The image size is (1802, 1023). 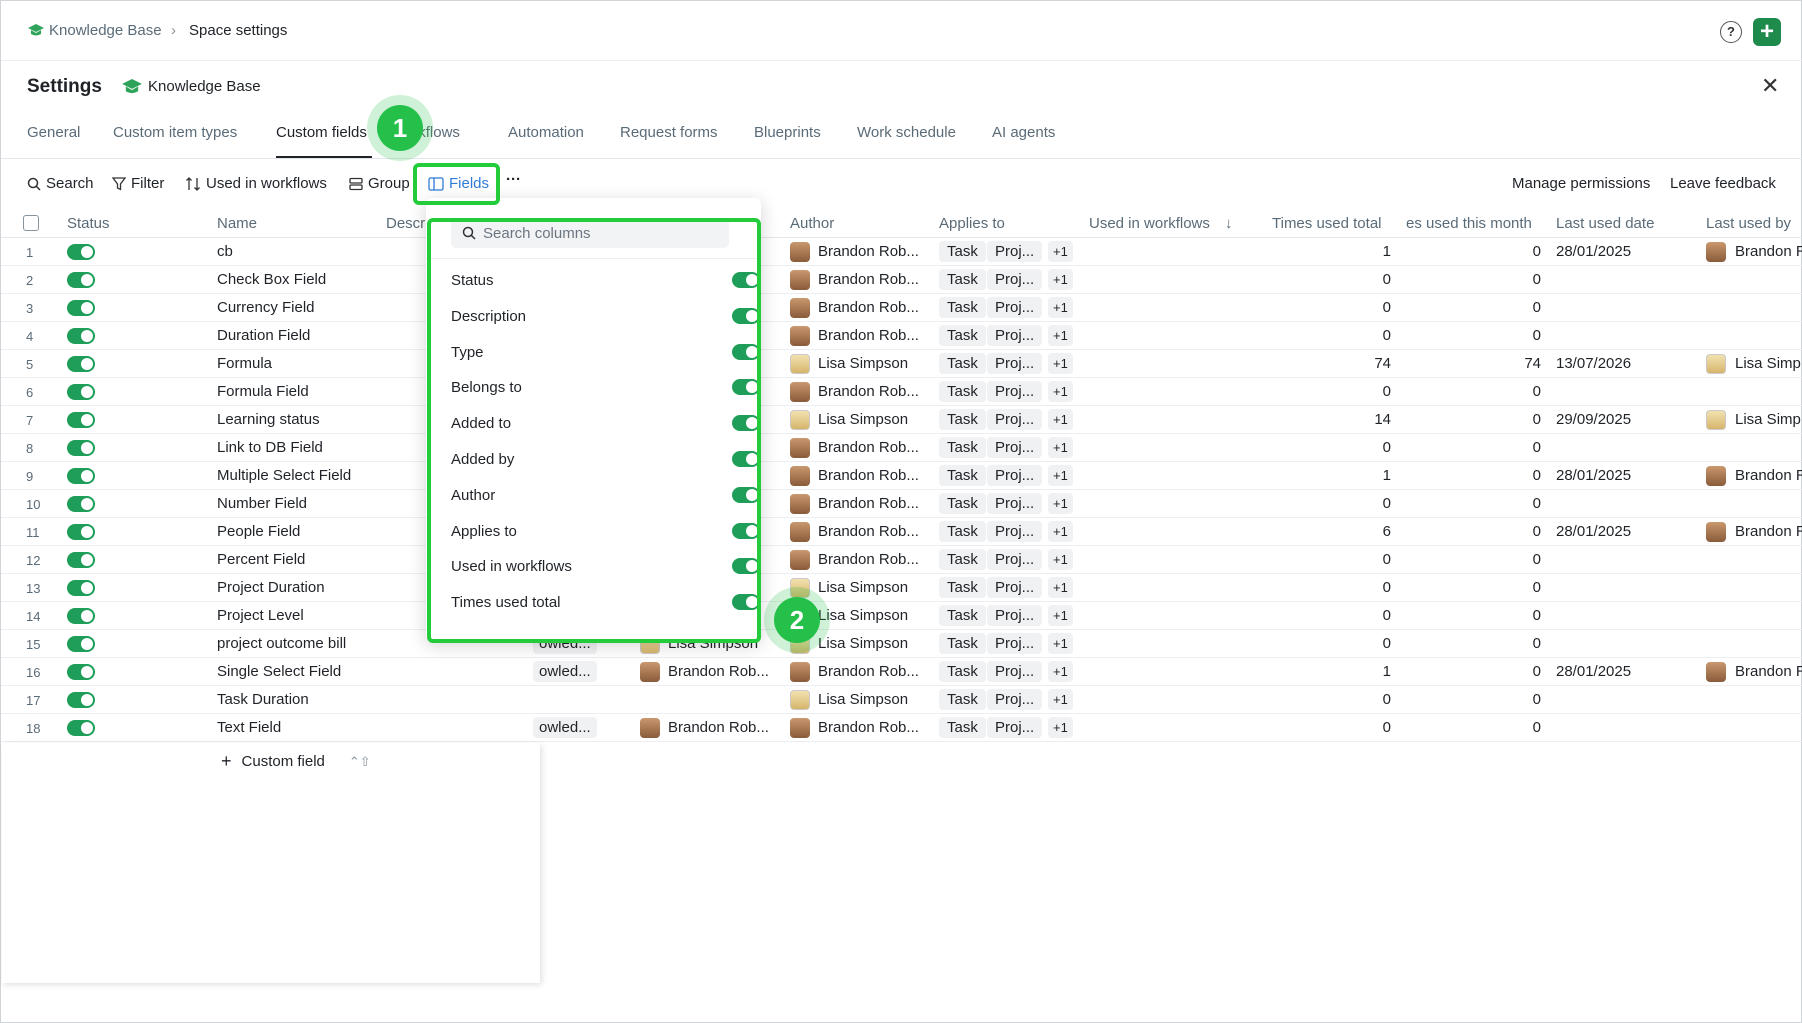 I want to click on field-name: Project Duration, so click(x=271, y=587).